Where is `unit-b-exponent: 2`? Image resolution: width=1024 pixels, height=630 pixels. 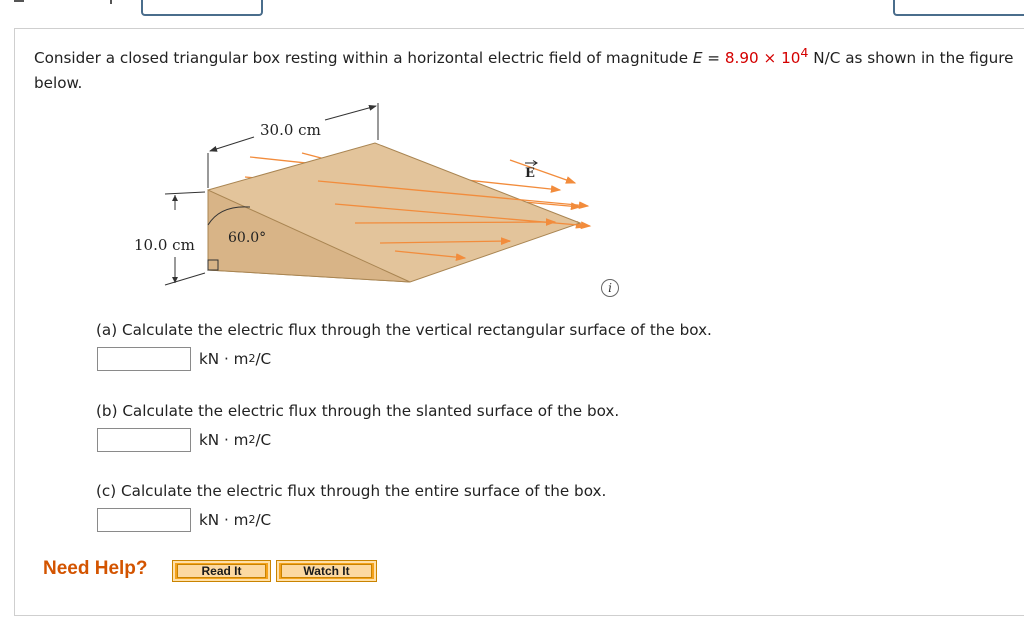
unit-b-exponent: 2 is located at coordinates (252, 439).